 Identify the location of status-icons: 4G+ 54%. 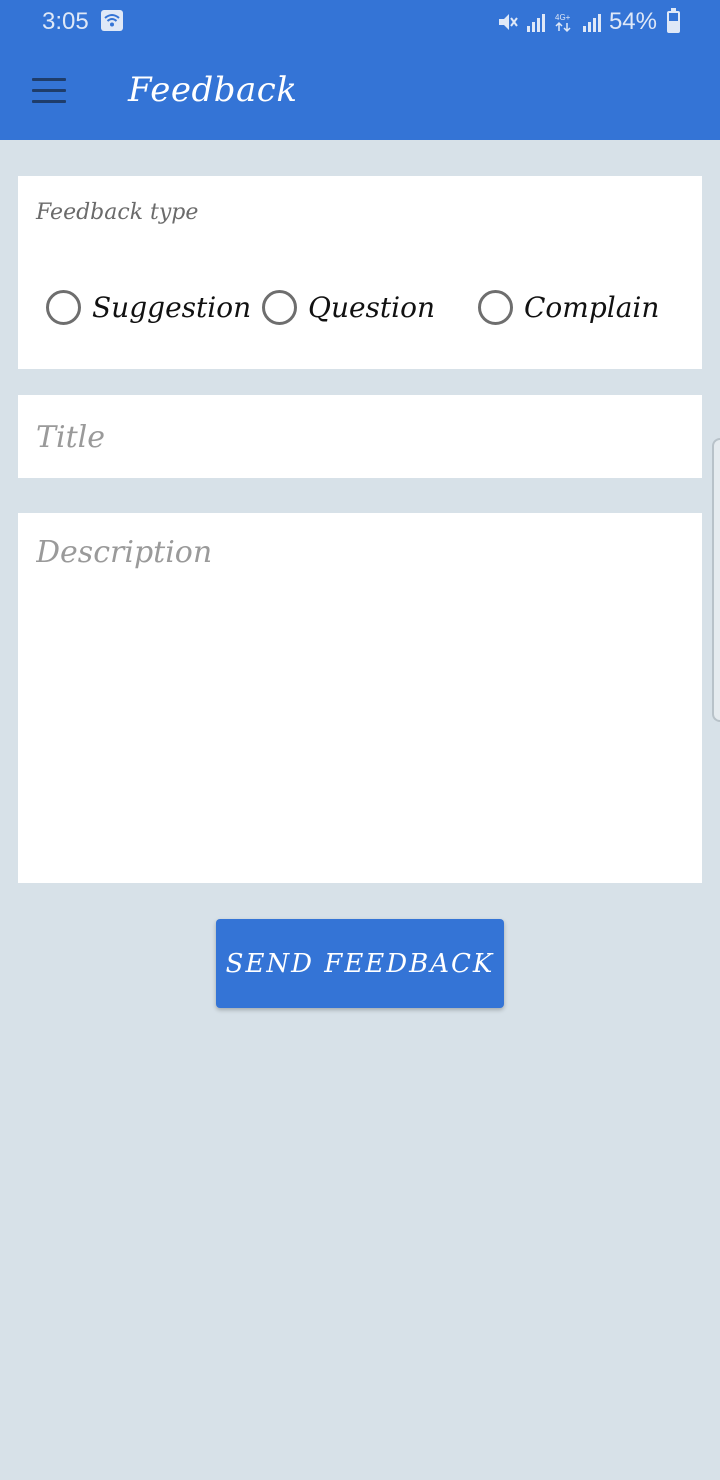
(588, 22).